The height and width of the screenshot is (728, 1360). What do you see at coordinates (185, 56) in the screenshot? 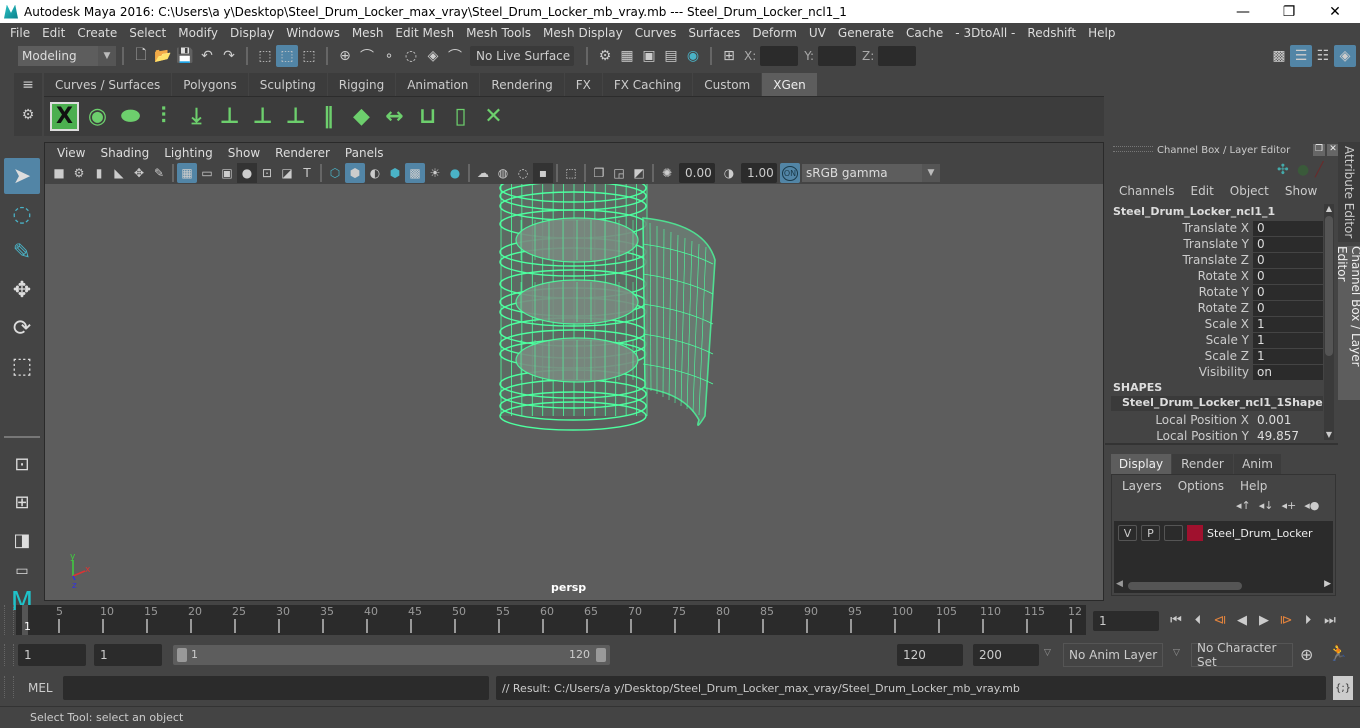
I see `save-scene-icon: 💾` at bounding box center [185, 56].